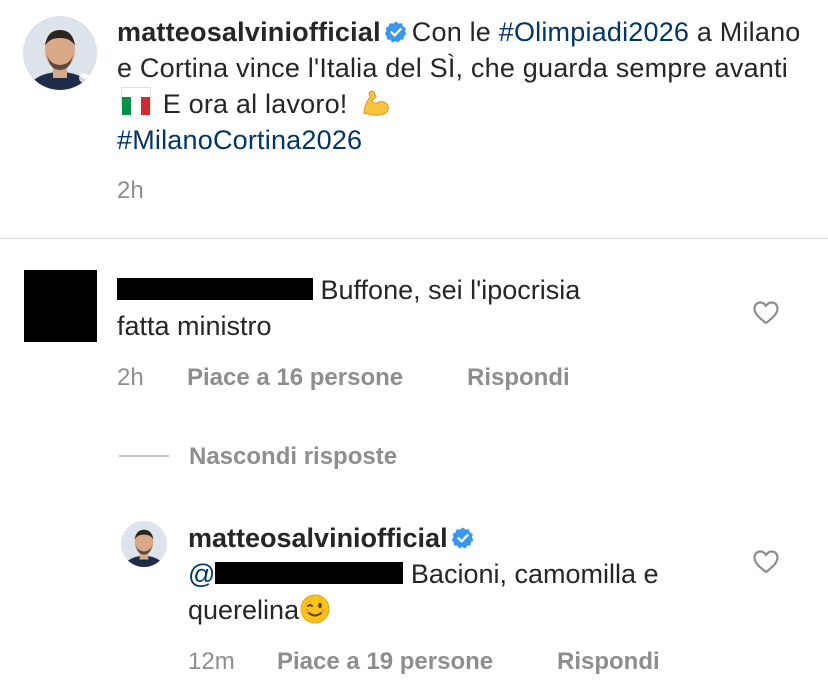 This screenshot has width=828, height=686. I want to click on hide-replies-button: Nascondi risposte, so click(293, 457).